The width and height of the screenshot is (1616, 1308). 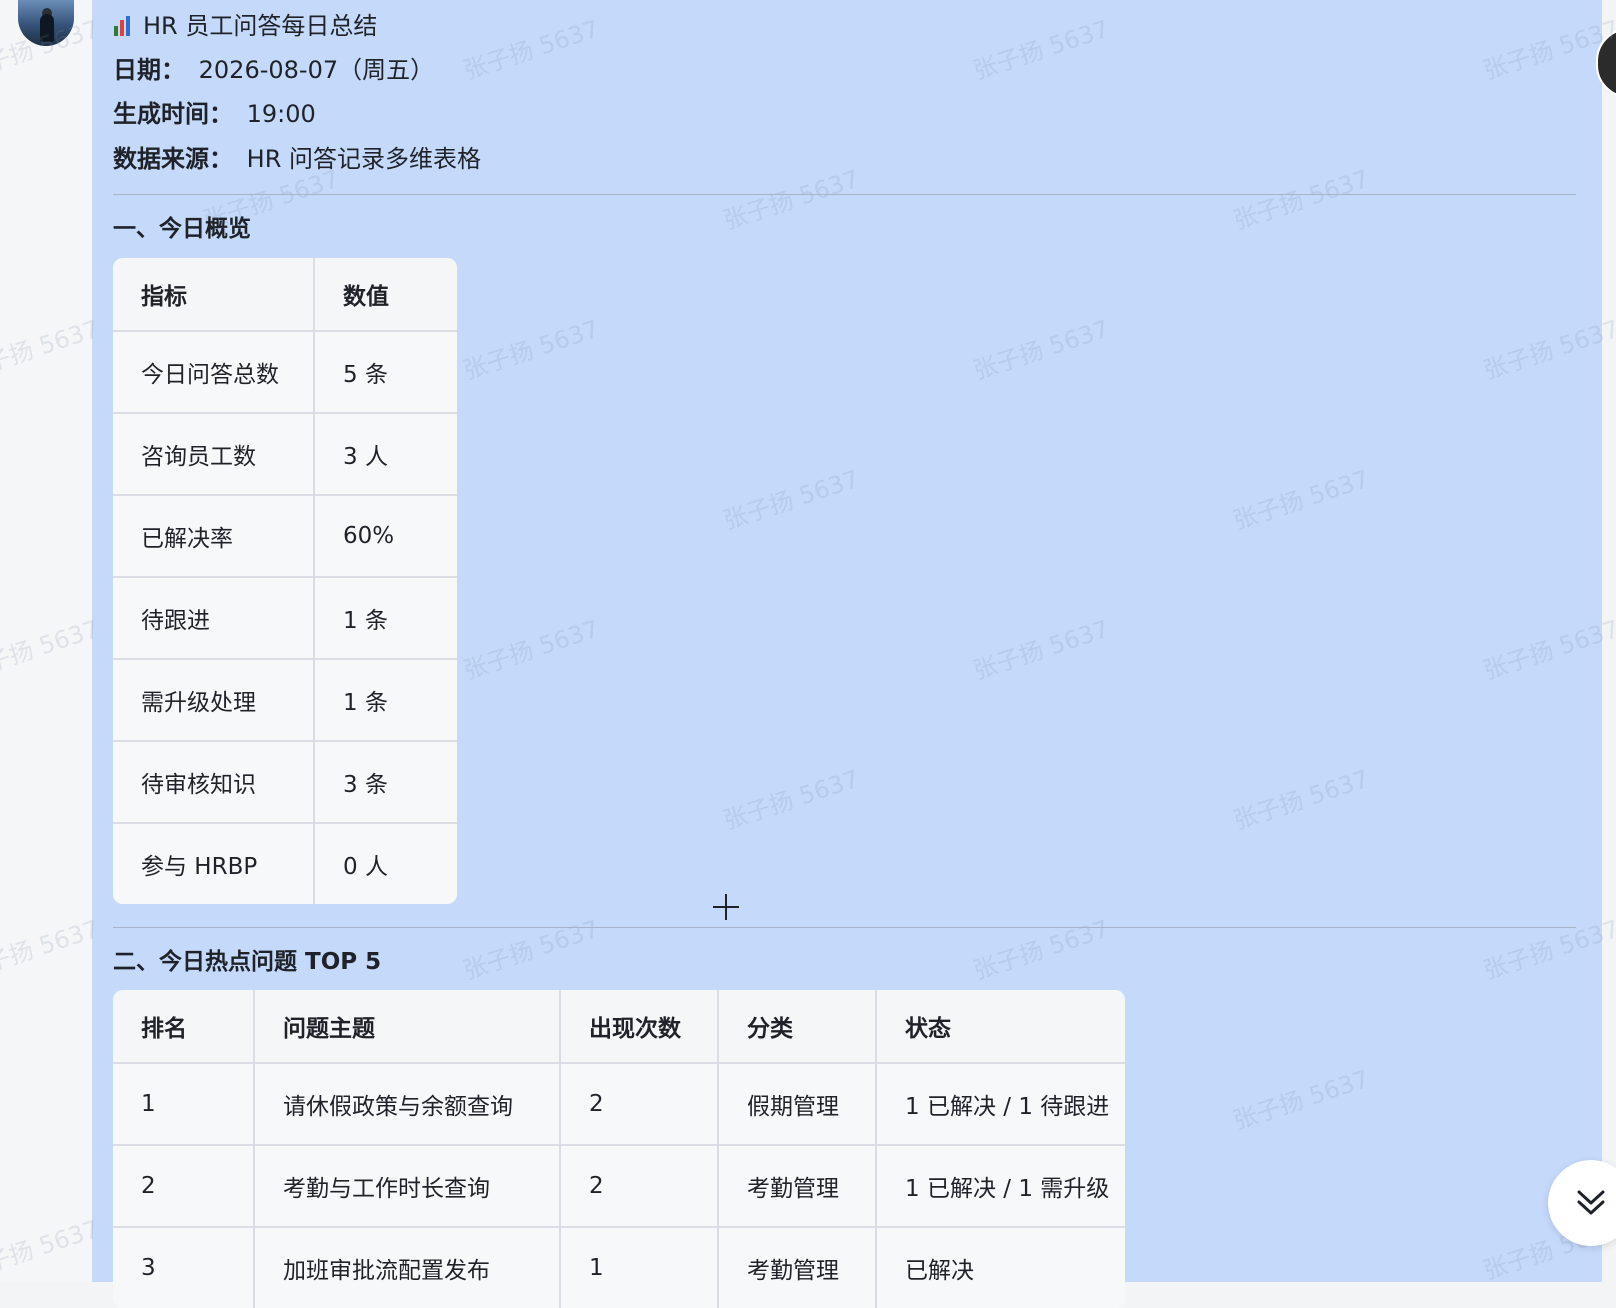 What do you see at coordinates (1001, 1027) in the screenshot?
I see `hot-header-status: 状态` at bounding box center [1001, 1027].